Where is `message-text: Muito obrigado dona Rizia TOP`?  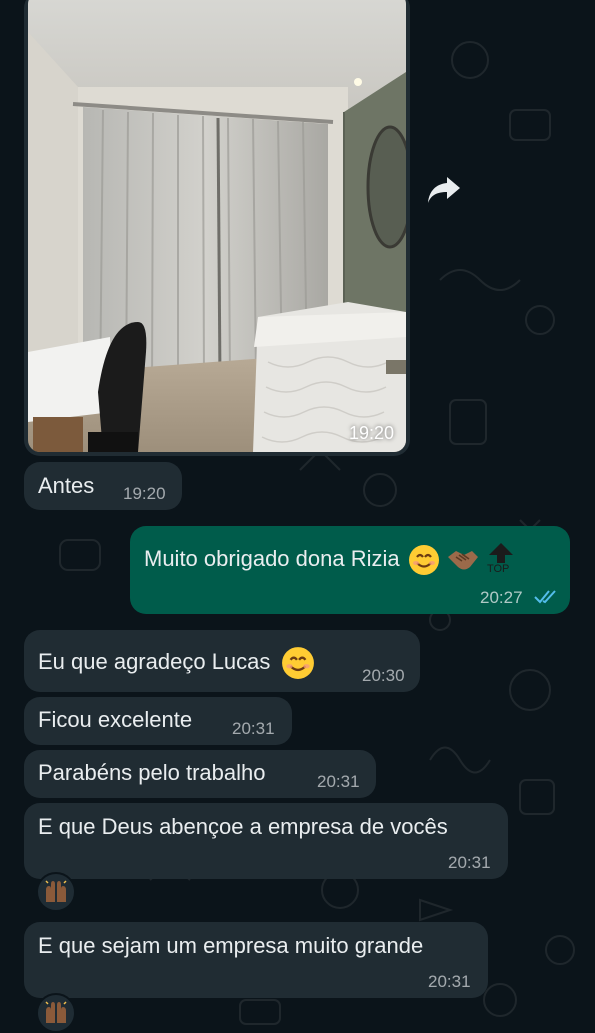 message-text: Muito obrigado dona Rizia TOP is located at coordinates (330, 560).